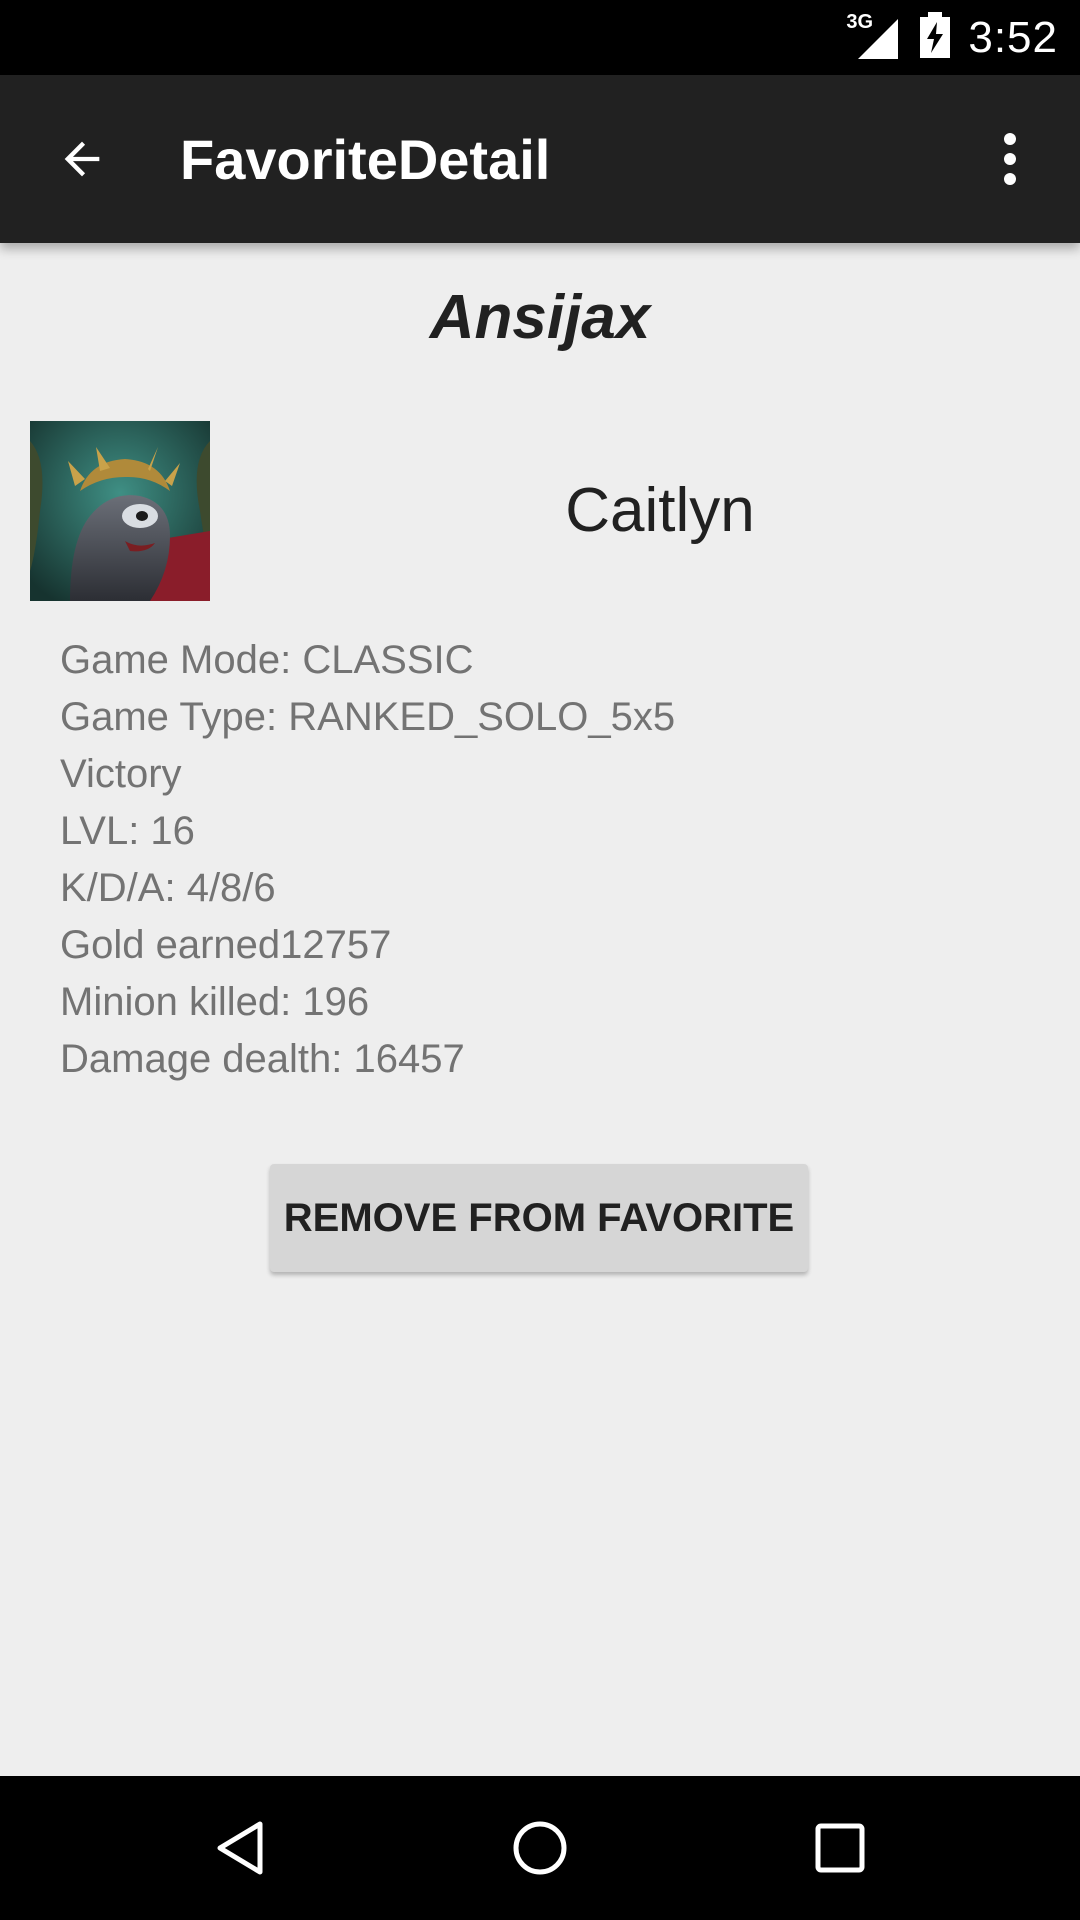 This screenshot has height=1920, width=1080. I want to click on battery-charging-icon, so click(935, 37).